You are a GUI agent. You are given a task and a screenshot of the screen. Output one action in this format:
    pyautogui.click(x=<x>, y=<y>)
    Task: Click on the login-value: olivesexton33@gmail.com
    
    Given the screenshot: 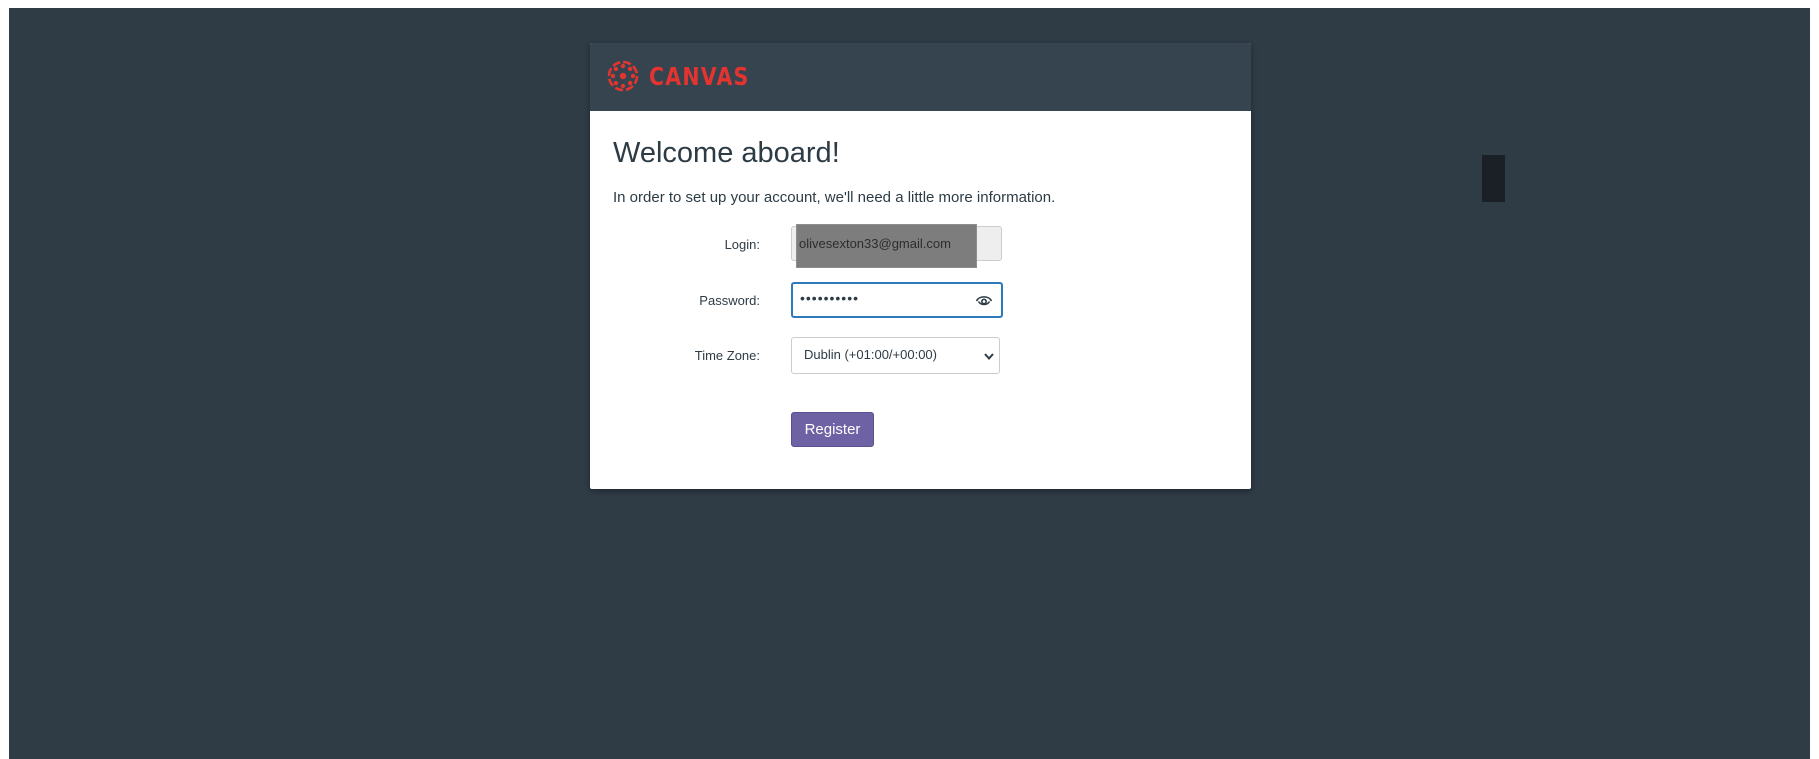 What is the action you would take?
    pyautogui.click(x=875, y=243)
    